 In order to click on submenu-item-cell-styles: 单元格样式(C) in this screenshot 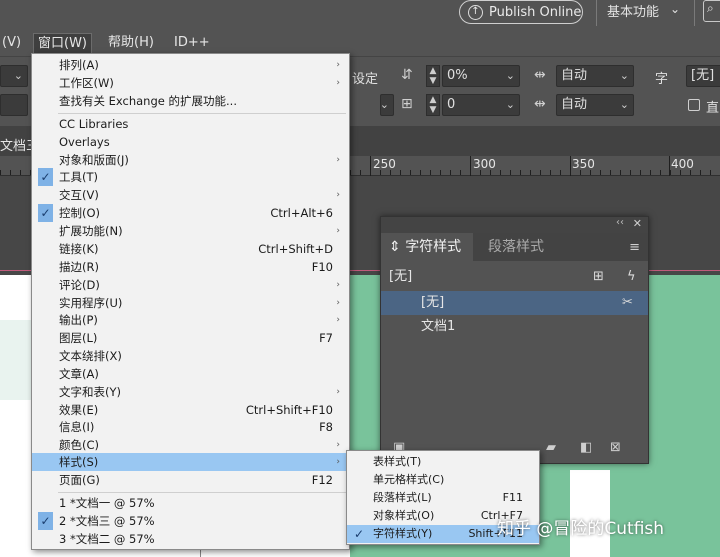, I will do `click(443, 480)`.